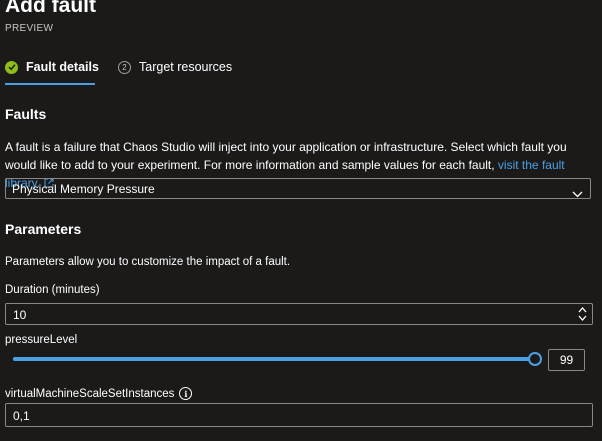  I want to click on pressure-value-input: 99, so click(566, 360).